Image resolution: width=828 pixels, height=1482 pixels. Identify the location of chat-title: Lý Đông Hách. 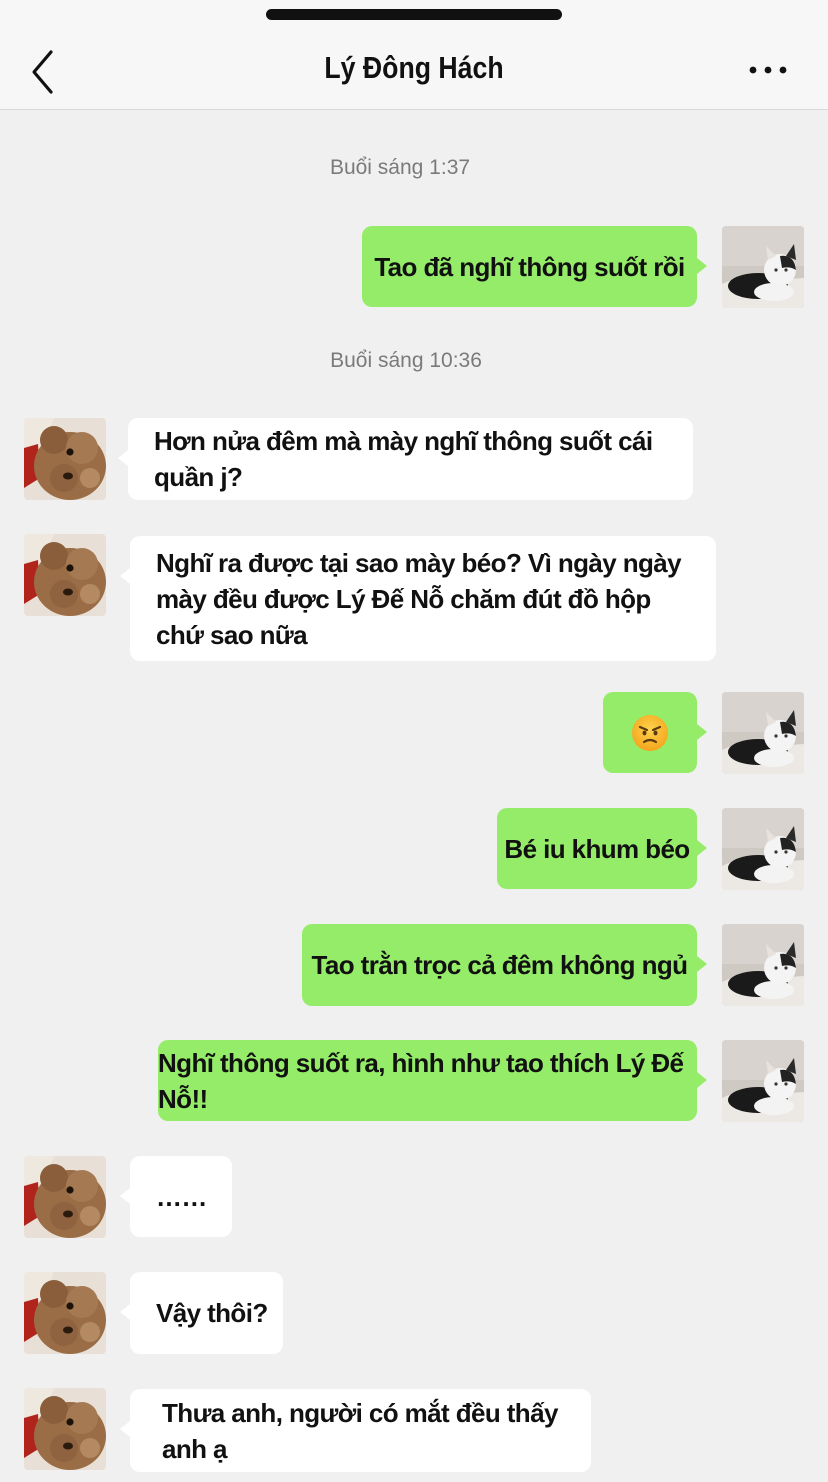
(414, 67).